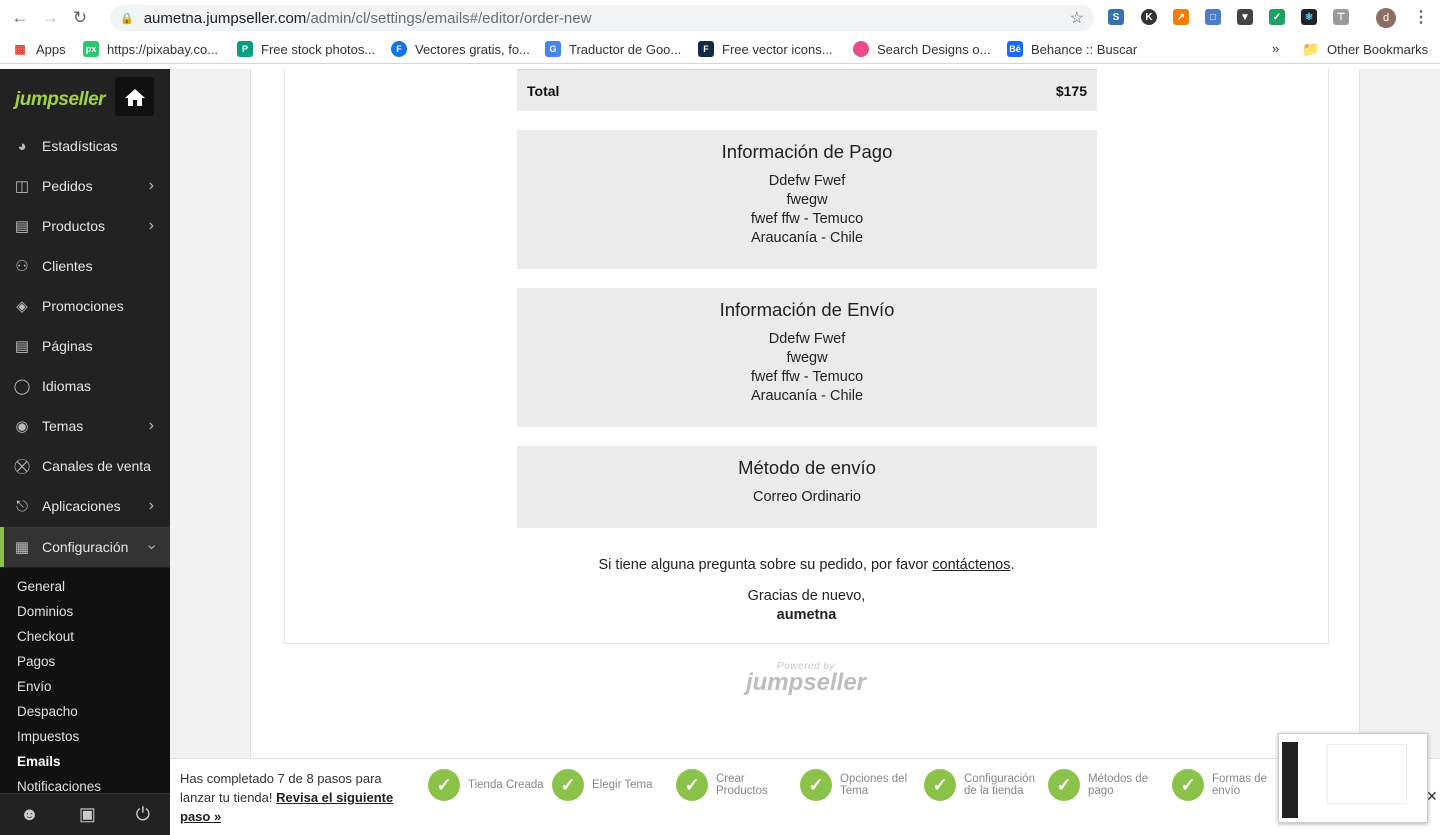 The image size is (1440, 835). What do you see at coordinates (85, 547) in the screenshot?
I see `sidebar-item-configuracion: ▦ Configuración ›` at bounding box center [85, 547].